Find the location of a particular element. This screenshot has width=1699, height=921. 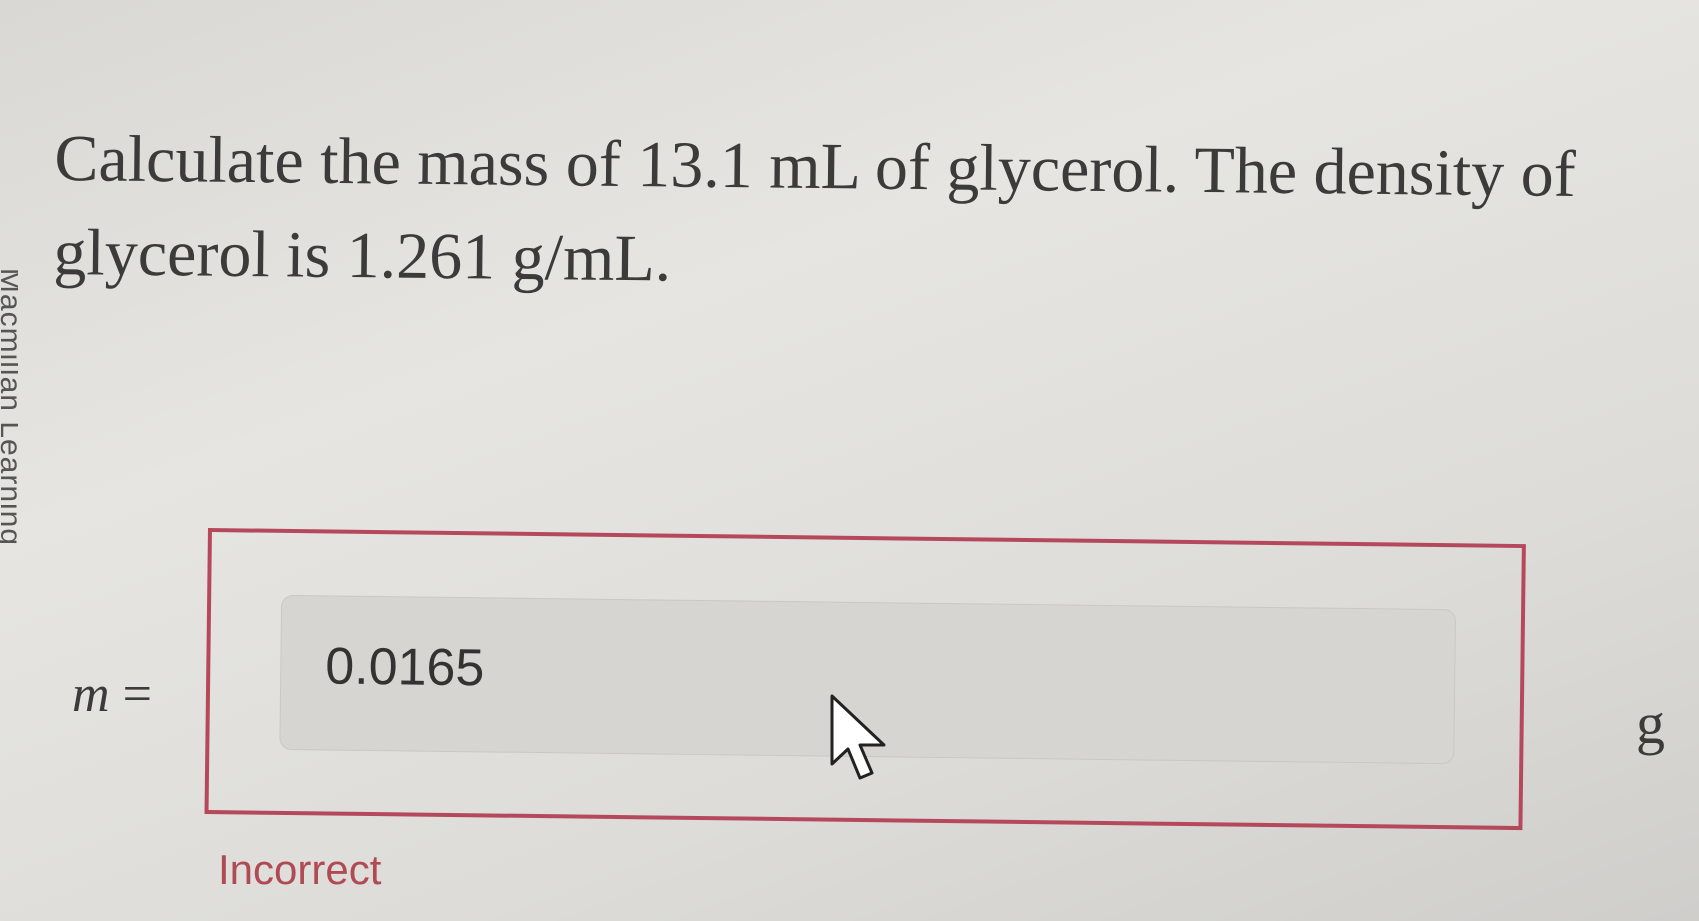

equals-sign: = is located at coordinates (137, 694).